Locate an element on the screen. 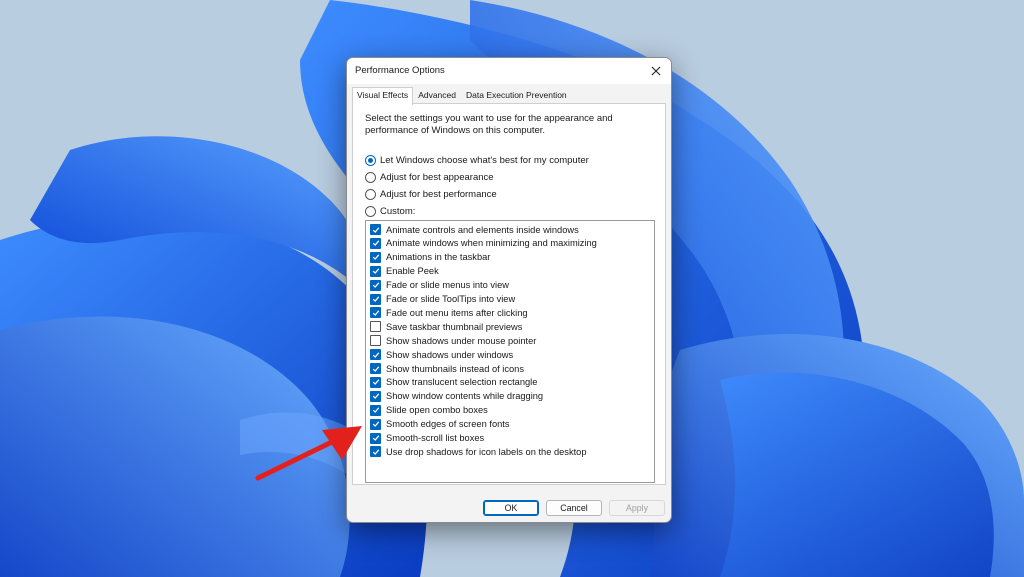 This screenshot has height=577, width=1024. effect-item: Fade or slide ToolTips into view is located at coordinates (443, 299).